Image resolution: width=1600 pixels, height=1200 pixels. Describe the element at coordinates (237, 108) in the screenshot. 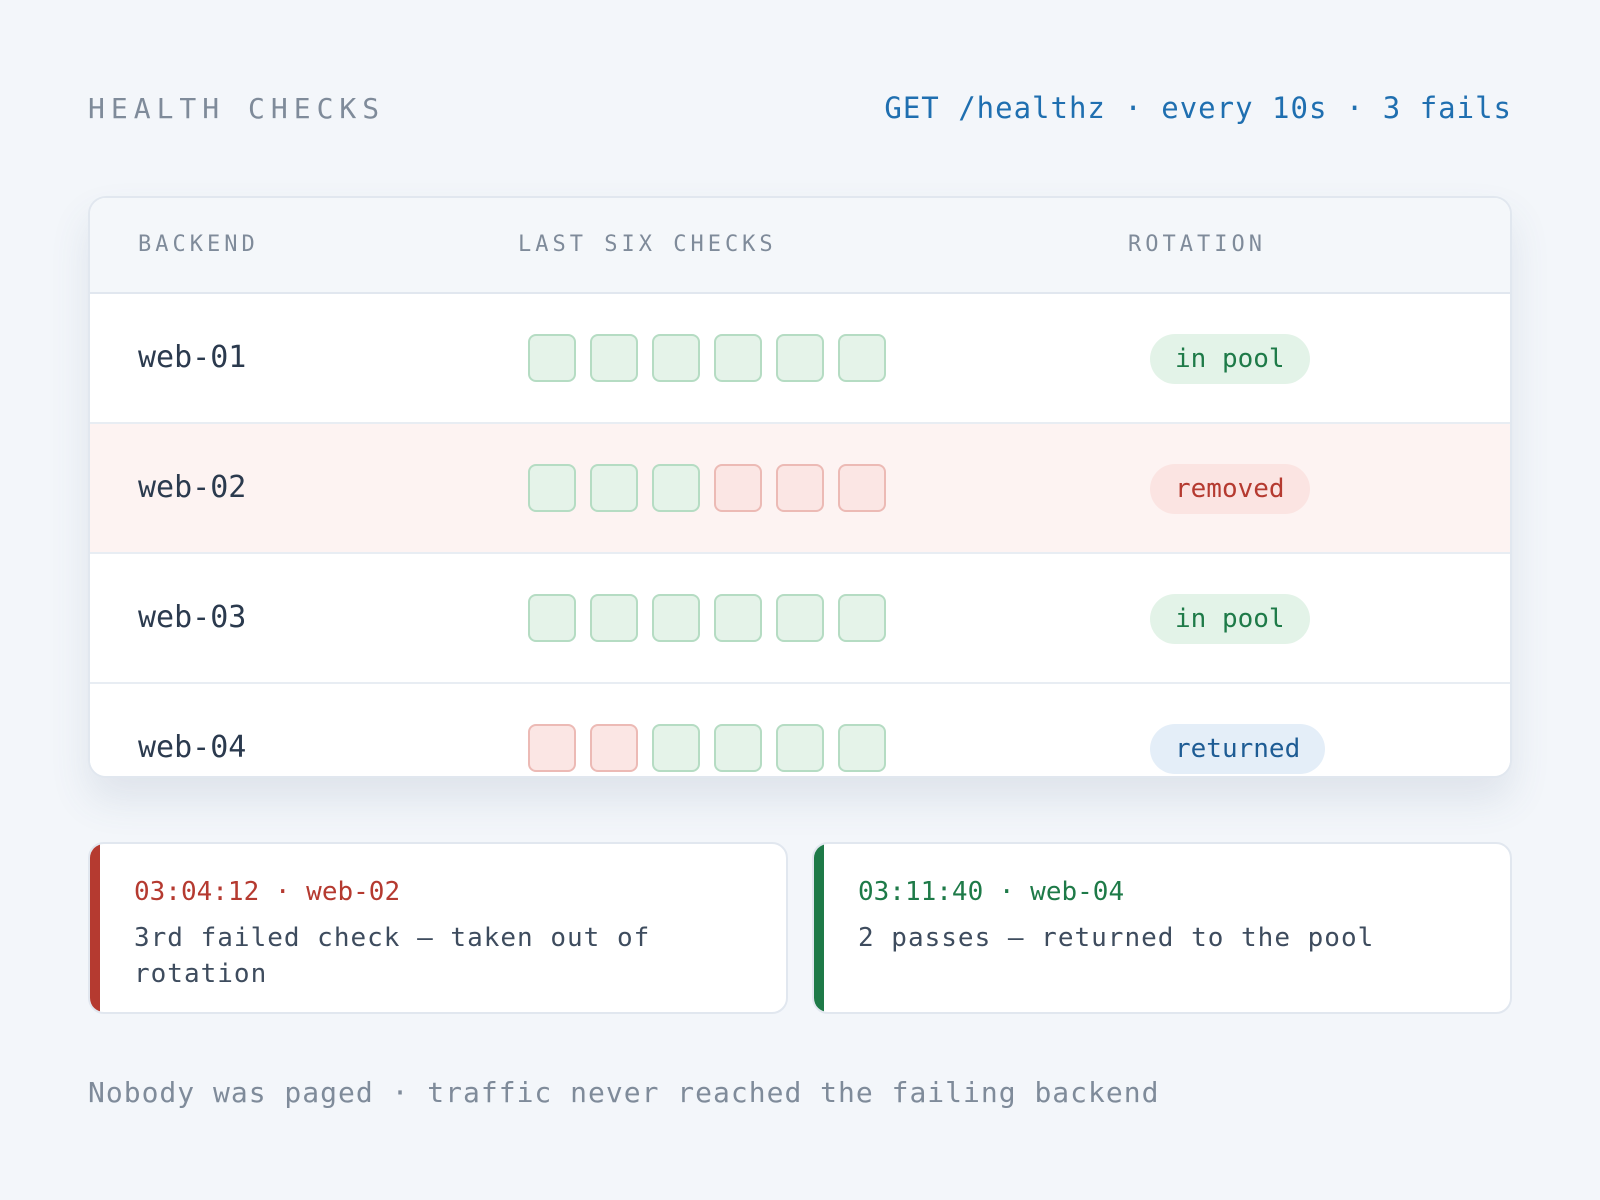

I see `page-title: HEALTH CHECKS` at that location.